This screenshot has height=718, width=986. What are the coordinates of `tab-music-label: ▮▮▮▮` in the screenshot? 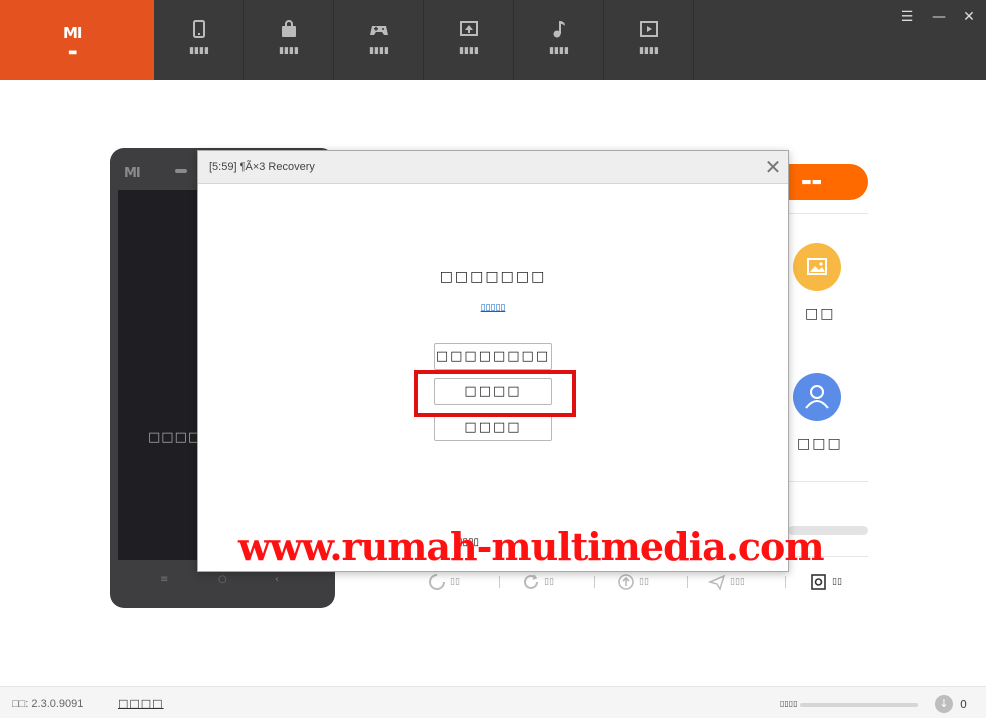 It's located at (559, 51).